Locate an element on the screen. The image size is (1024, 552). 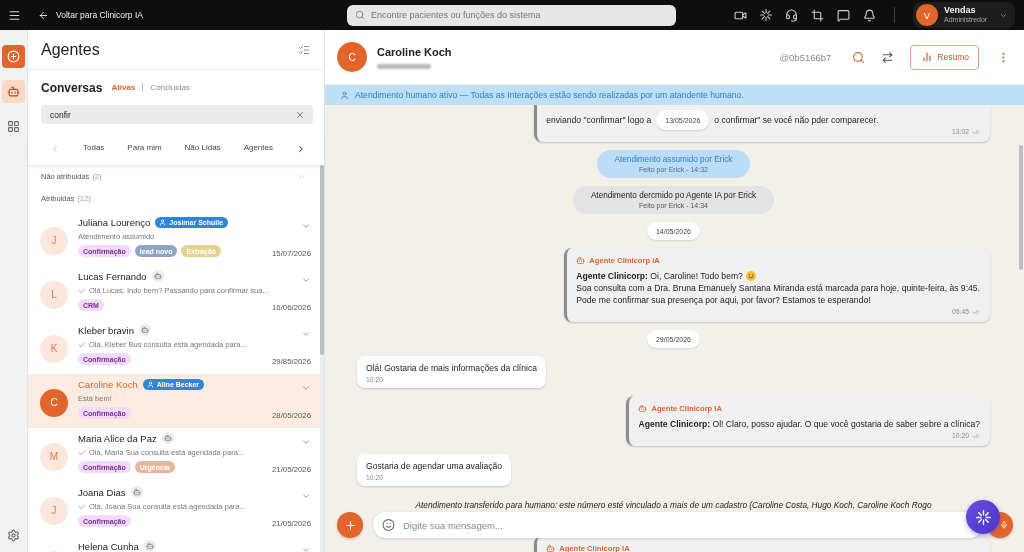
filter-tab: Todas is located at coordinates (94, 148).